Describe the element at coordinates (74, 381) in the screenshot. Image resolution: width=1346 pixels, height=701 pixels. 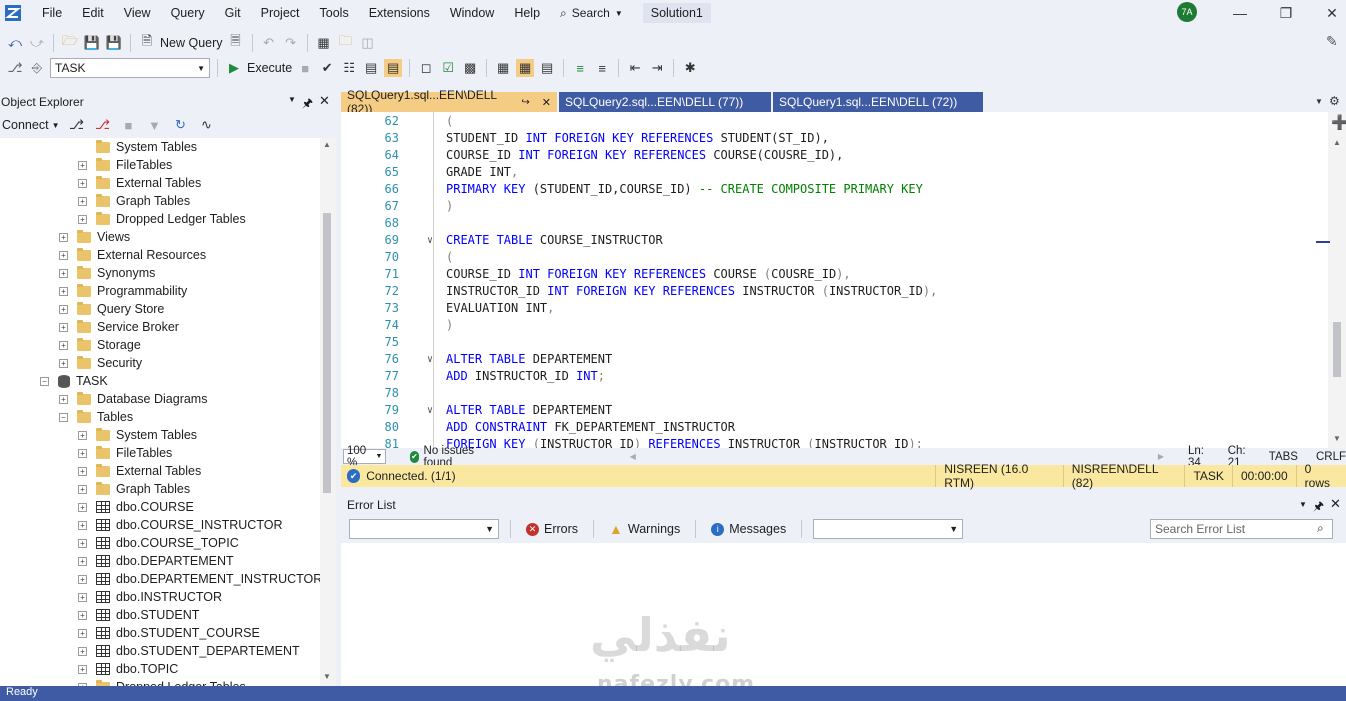
I see `tree-node: − TASK` at that location.